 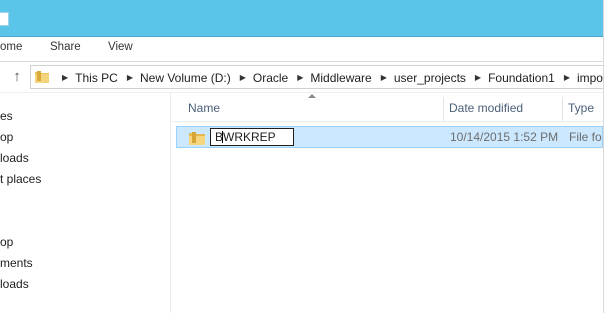 I want to click on nav-item-documents: ments, so click(x=16, y=263).